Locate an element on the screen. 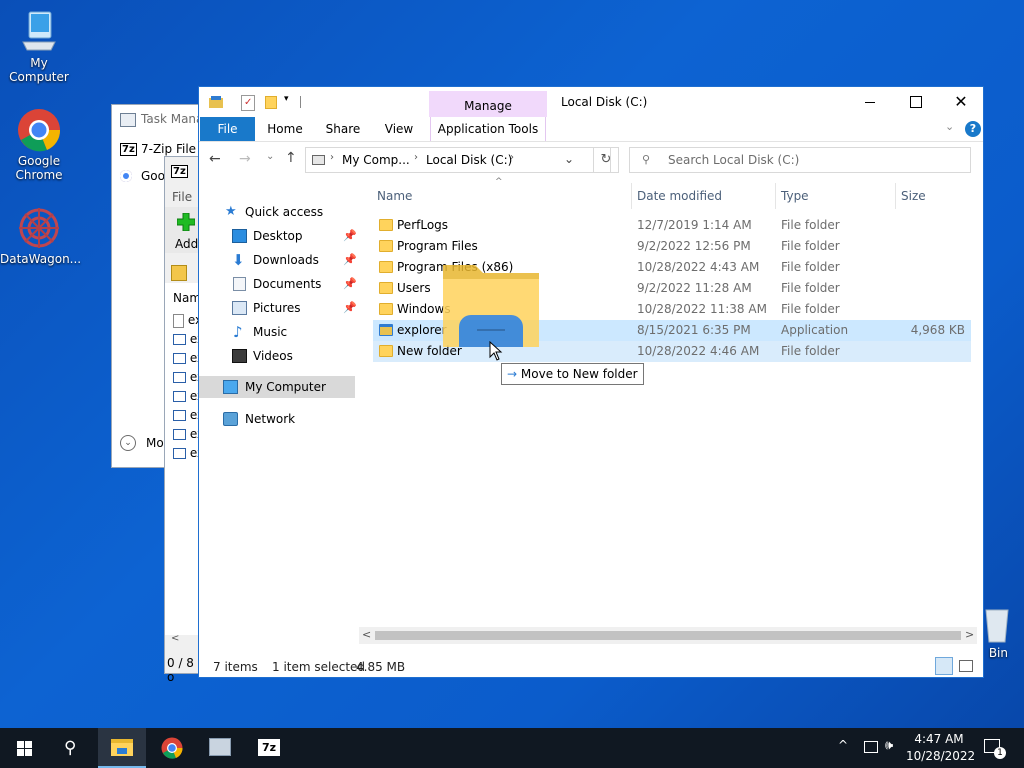 Image resolution: width=1024 pixels, height=768 pixels. chrome-icon is located at coordinates (172, 748).